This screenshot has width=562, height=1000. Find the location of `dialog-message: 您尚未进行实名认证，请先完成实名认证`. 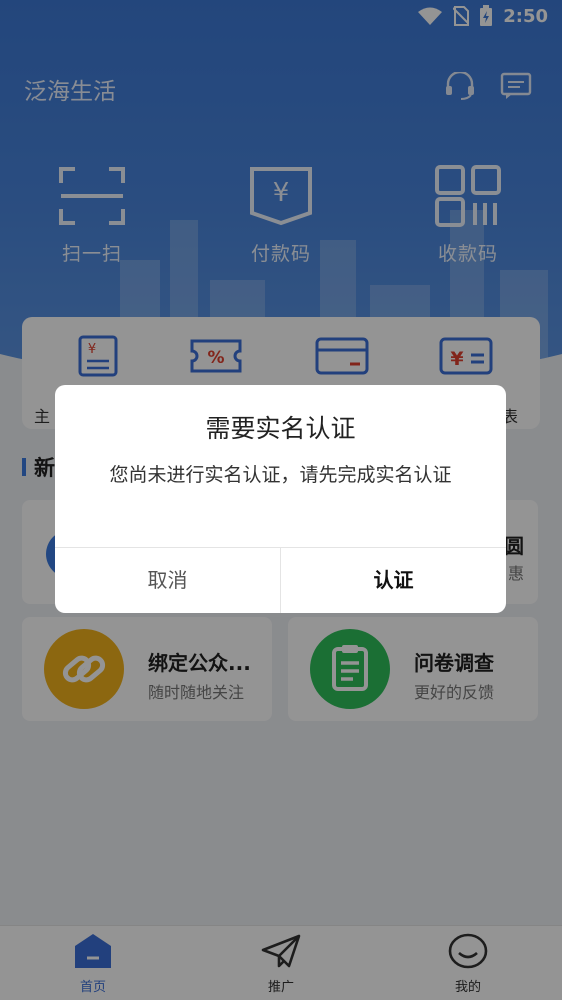

dialog-message: 您尚未进行实名认证，请先完成实名认证 is located at coordinates (280, 475).